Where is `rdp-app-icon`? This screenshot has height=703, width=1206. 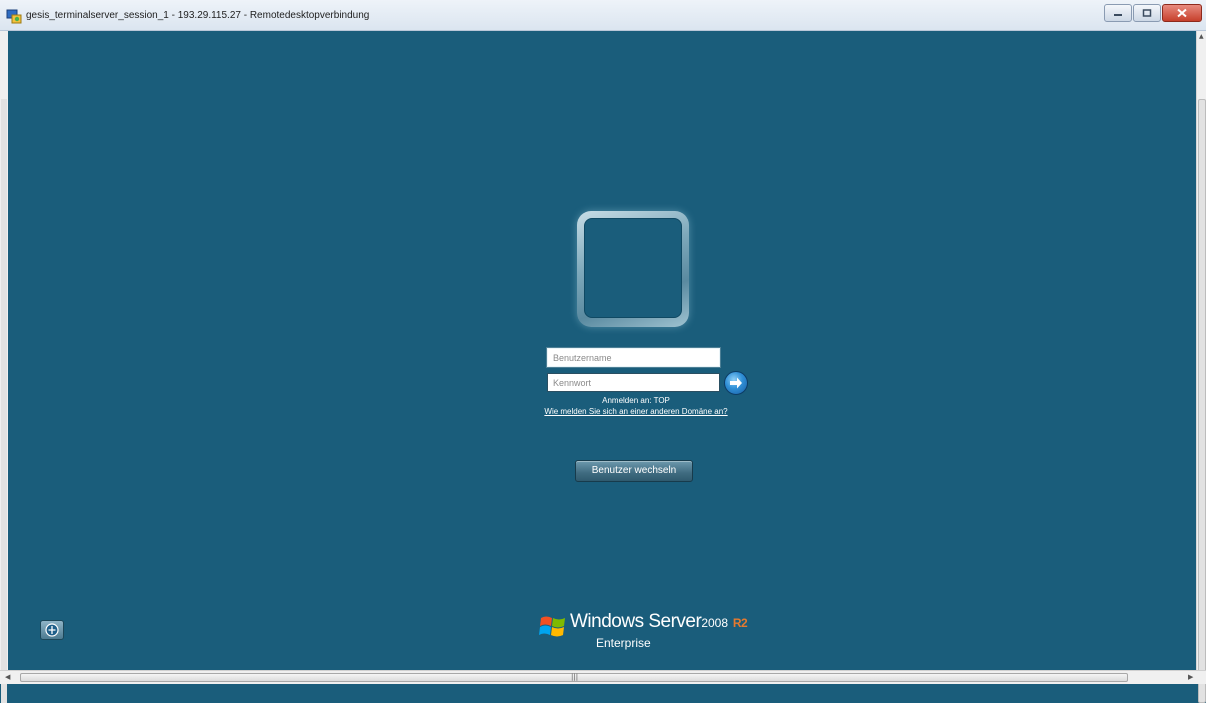 rdp-app-icon is located at coordinates (14, 16).